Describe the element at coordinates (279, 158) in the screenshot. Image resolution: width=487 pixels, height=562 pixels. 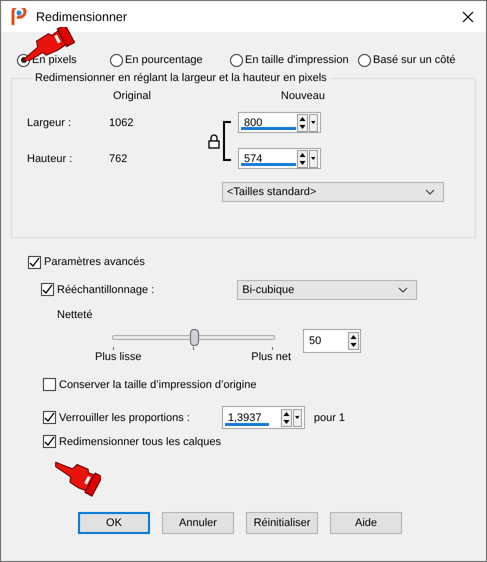
I see `number-field: 574` at that location.